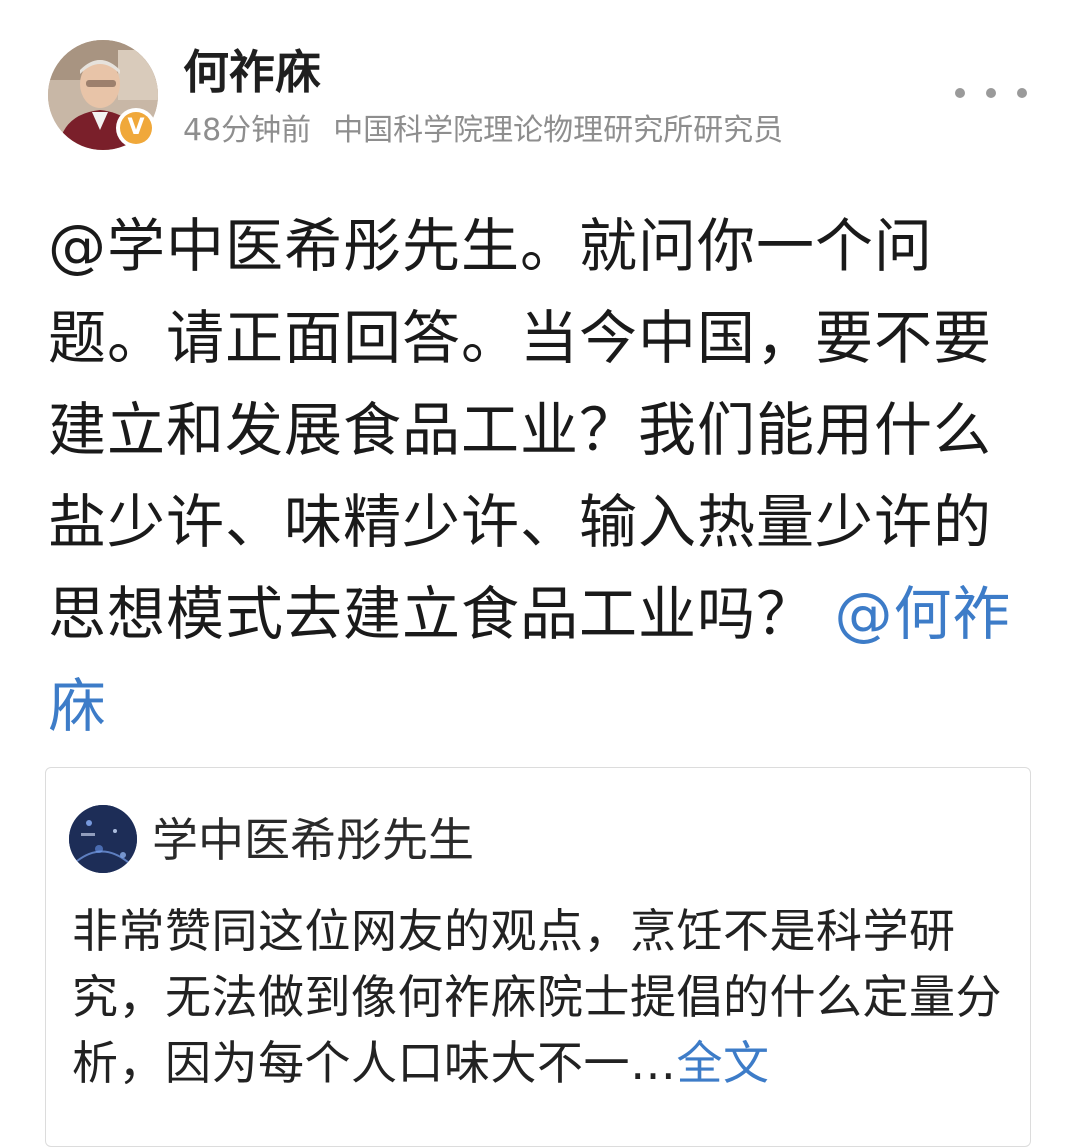 This screenshot has height=1147, width=1080. What do you see at coordinates (313, 840) in the screenshot?
I see `quoted-username: 学中医希彤先生` at bounding box center [313, 840].